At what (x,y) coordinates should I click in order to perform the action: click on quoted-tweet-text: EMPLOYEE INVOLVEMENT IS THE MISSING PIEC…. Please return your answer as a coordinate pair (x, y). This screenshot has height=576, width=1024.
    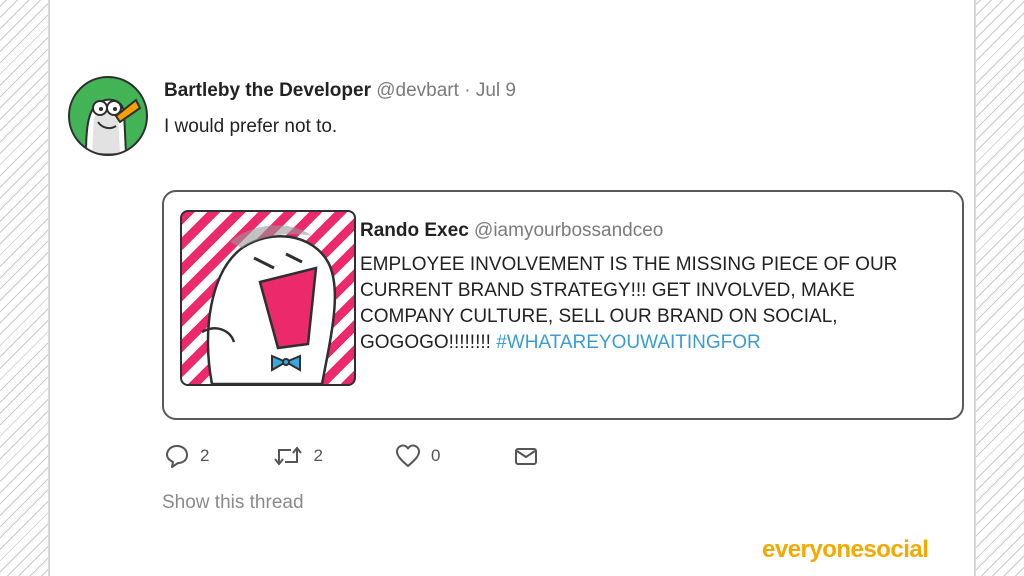
    Looking at the image, I should click on (640, 304).